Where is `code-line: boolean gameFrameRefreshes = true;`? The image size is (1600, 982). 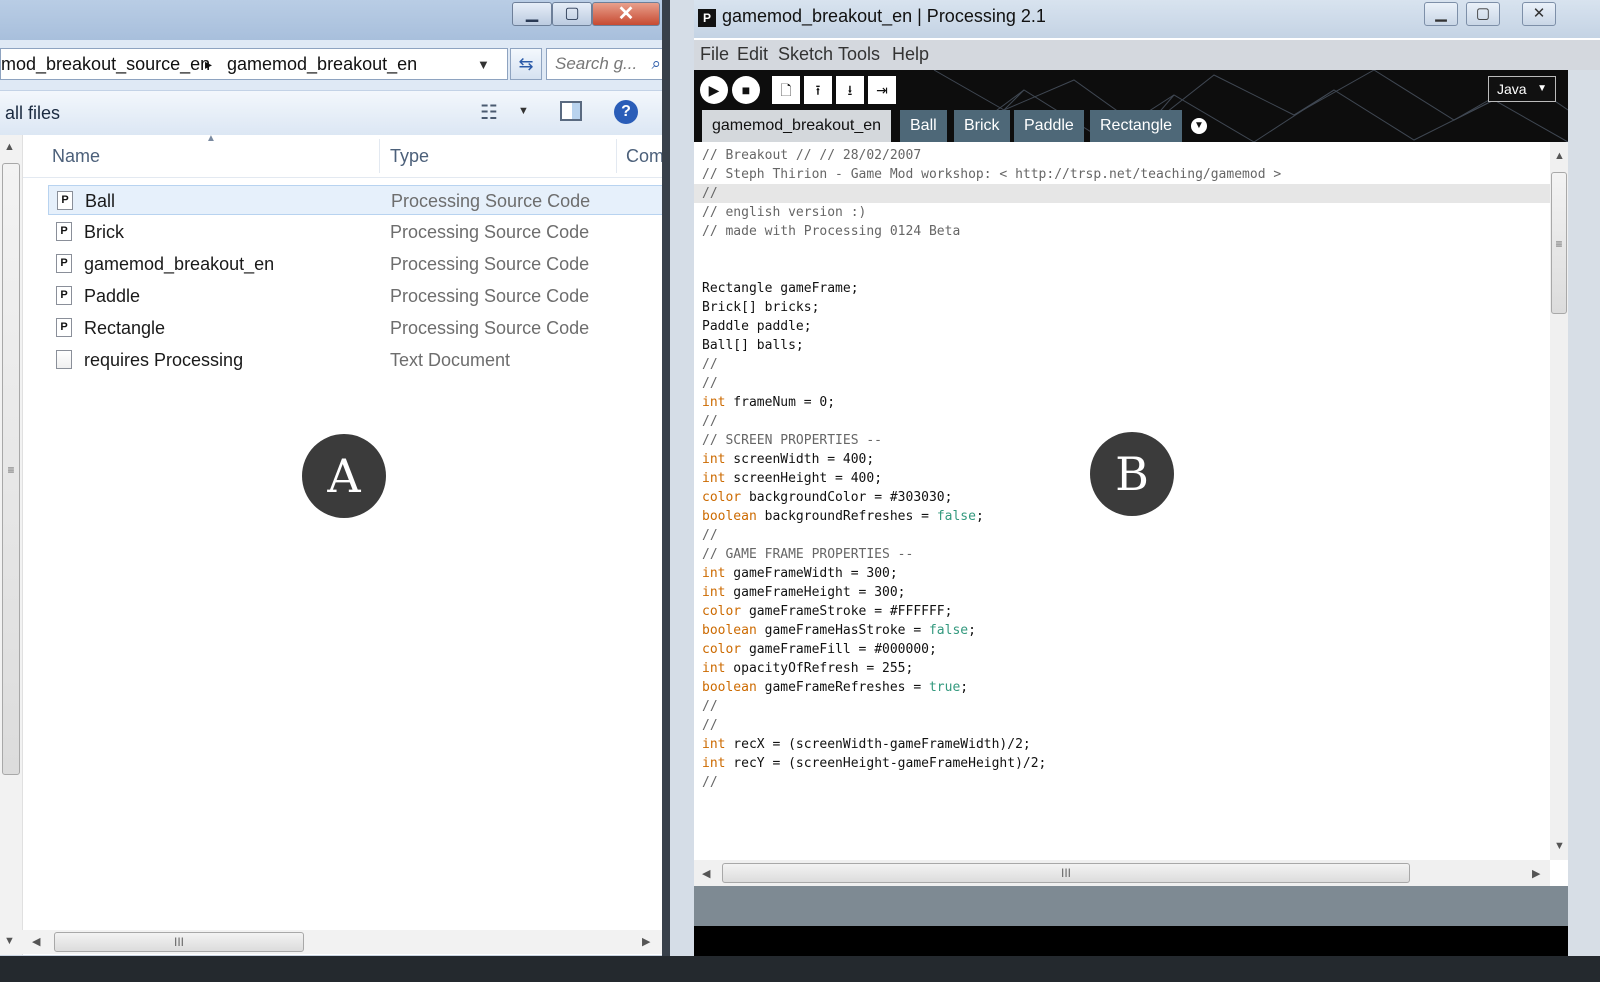
code-line: boolean gameFrameRefreshes = true; is located at coordinates (835, 687).